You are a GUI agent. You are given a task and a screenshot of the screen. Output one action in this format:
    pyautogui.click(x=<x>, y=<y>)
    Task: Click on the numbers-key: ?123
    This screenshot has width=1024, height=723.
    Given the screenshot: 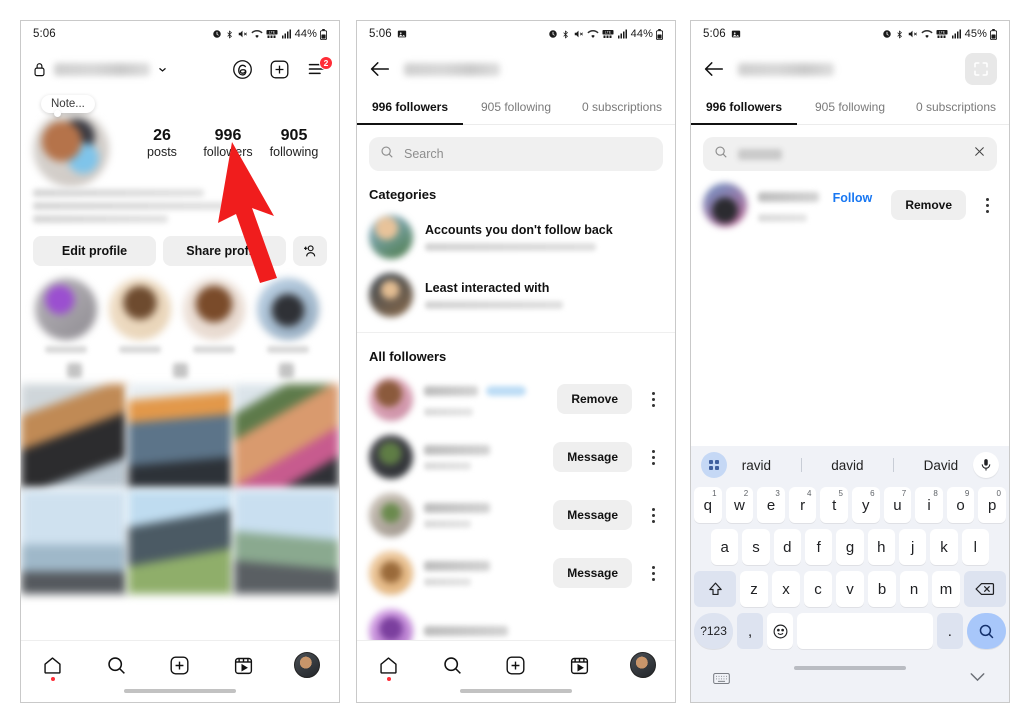 What is the action you would take?
    pyautogui.click(x=713, y=631)
    